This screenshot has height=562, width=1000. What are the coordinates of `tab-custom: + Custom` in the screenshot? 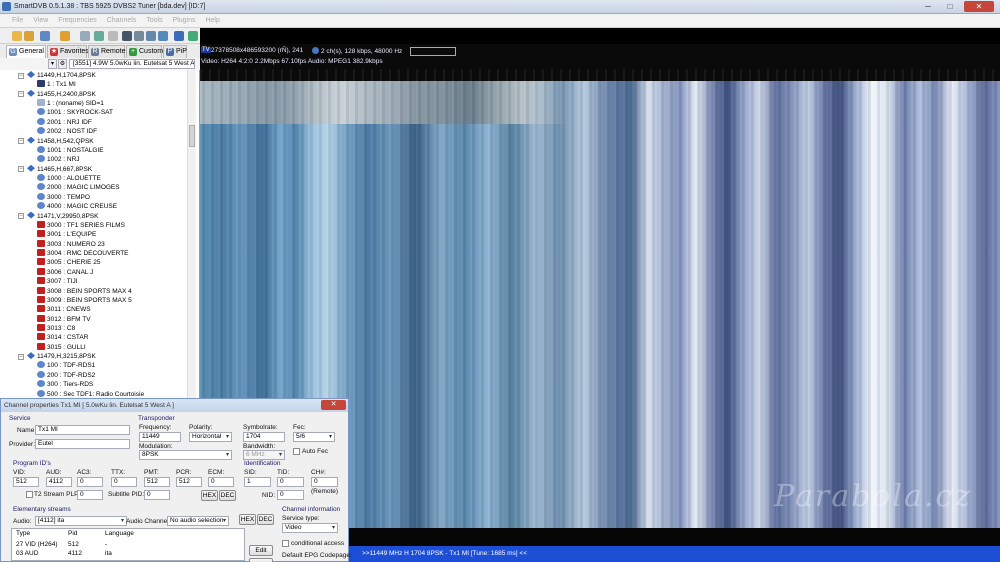 It's located at (144, 51).